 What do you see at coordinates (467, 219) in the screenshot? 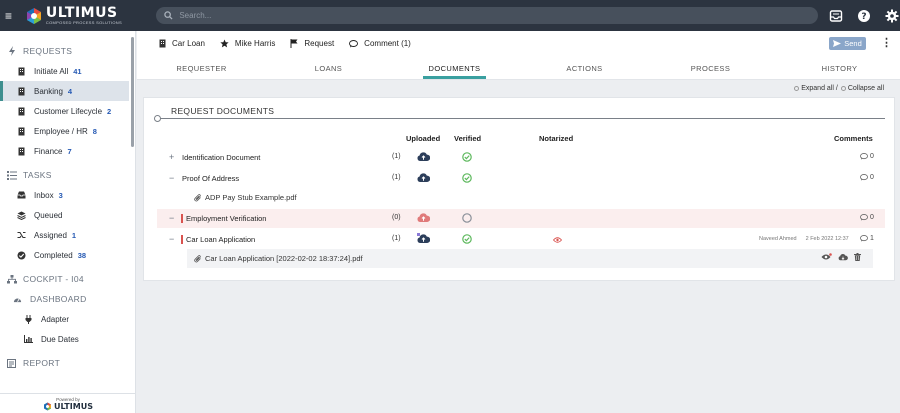
I see `unverified-circle-icon` at bounding box center [467, 219].